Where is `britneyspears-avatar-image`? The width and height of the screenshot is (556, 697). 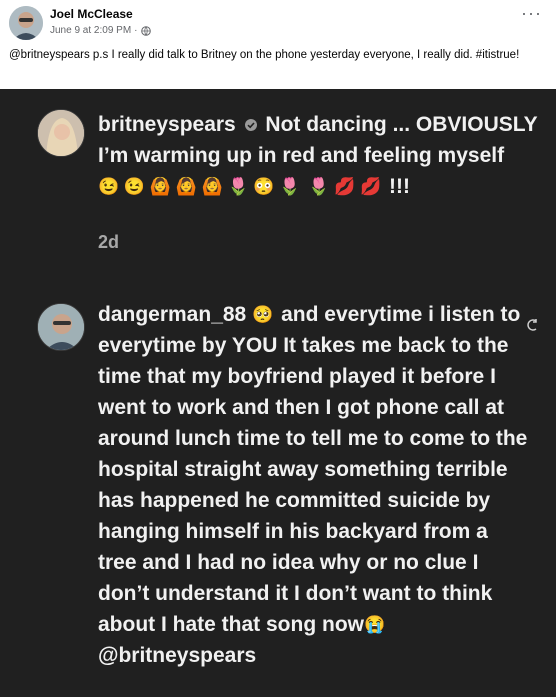
britneyspears-avatar-image is located at coordinates (61, 133).